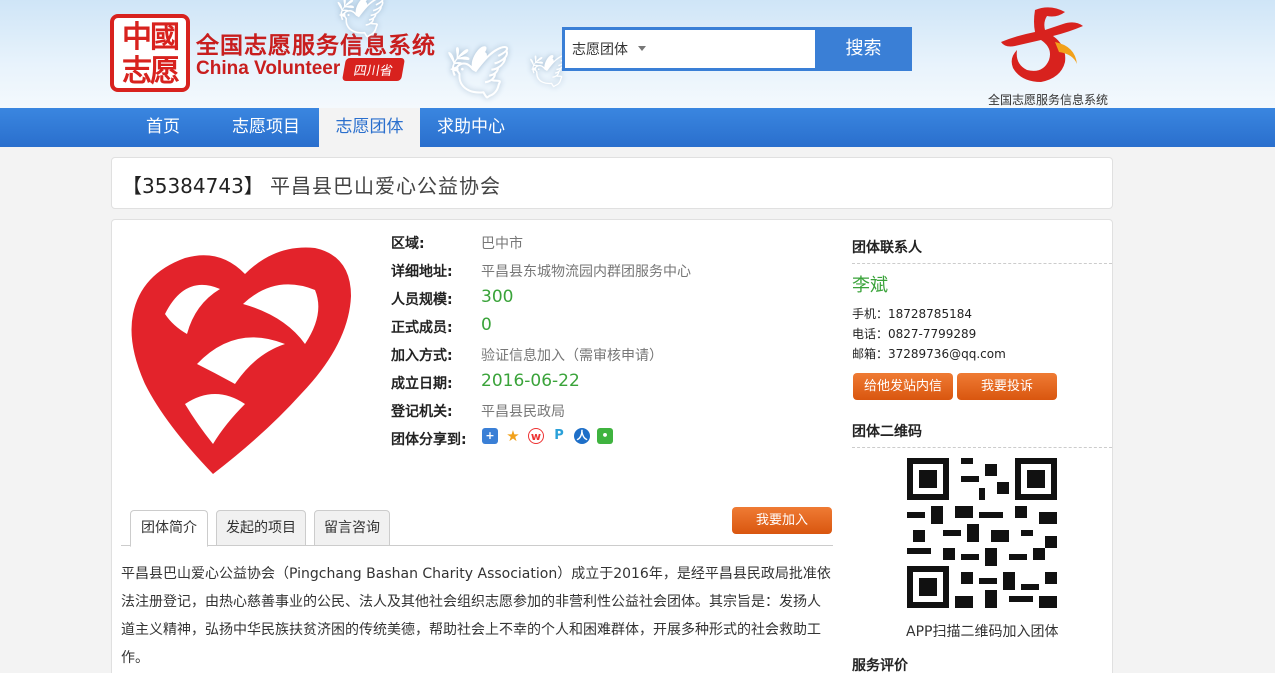 The image size is (1275, 673). What do you see at coordinates (586, 272) in the screenshot?
I see `field-value: 平昌县东城物流园内群团服务中心` at bounding box center [586, 272].